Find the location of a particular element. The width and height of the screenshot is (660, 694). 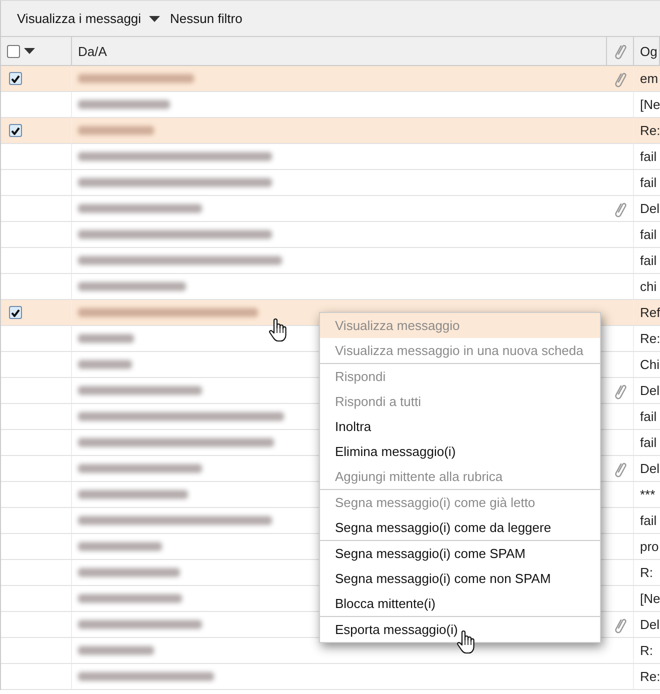

subject-text: em is located at coordinates (649, 78).